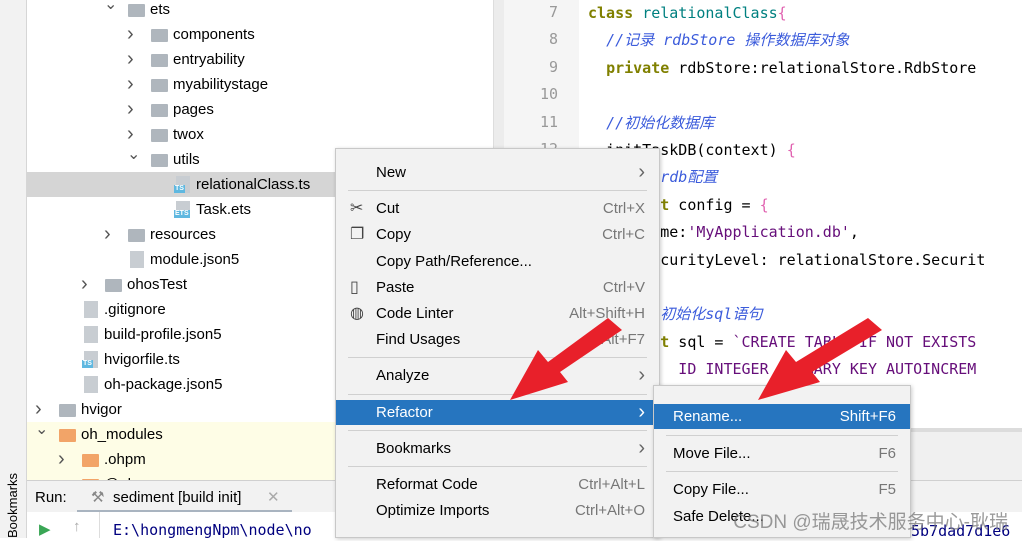 This screenshot has height=541, width=1022. I want to click on watermark: CSDN @瑞晟技术服务中心-耿瑞, so click(870, 522).